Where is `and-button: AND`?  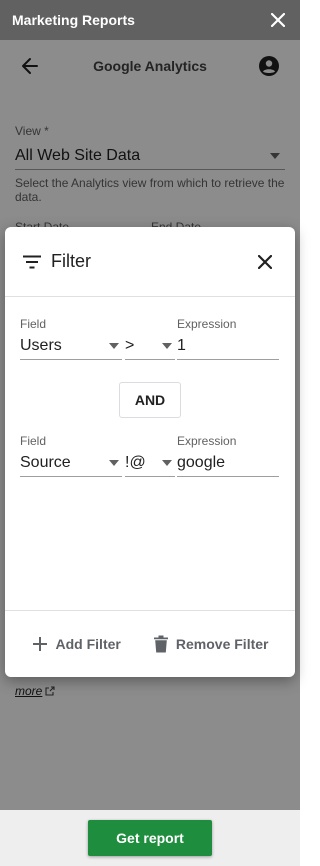
and-button: AND is located at coordinates (150, 400).